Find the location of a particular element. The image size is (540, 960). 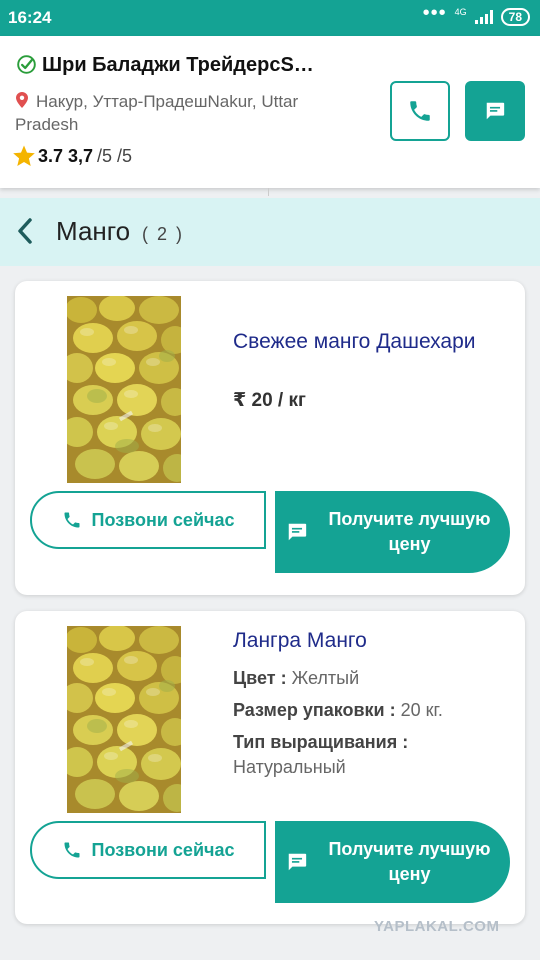

spec-value: Желтый is located at coordinates (325, 678).